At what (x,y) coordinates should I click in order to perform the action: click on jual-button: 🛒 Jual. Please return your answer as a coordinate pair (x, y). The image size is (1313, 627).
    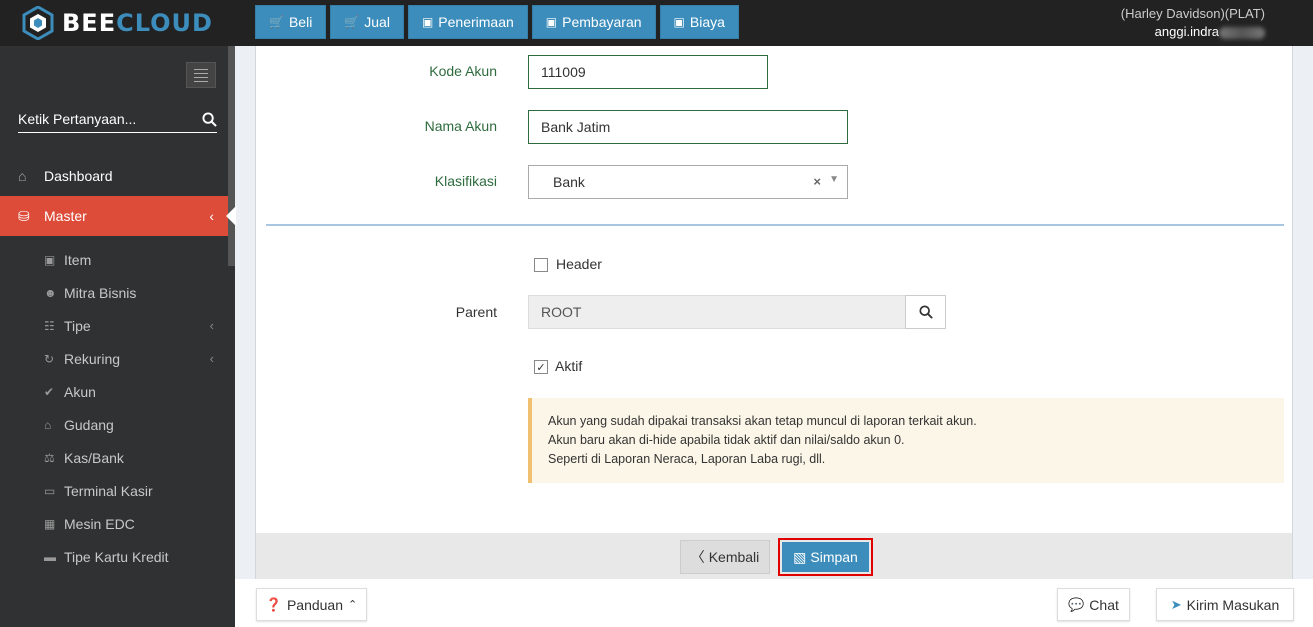
    Looking at the image, I should click on (367, 22).